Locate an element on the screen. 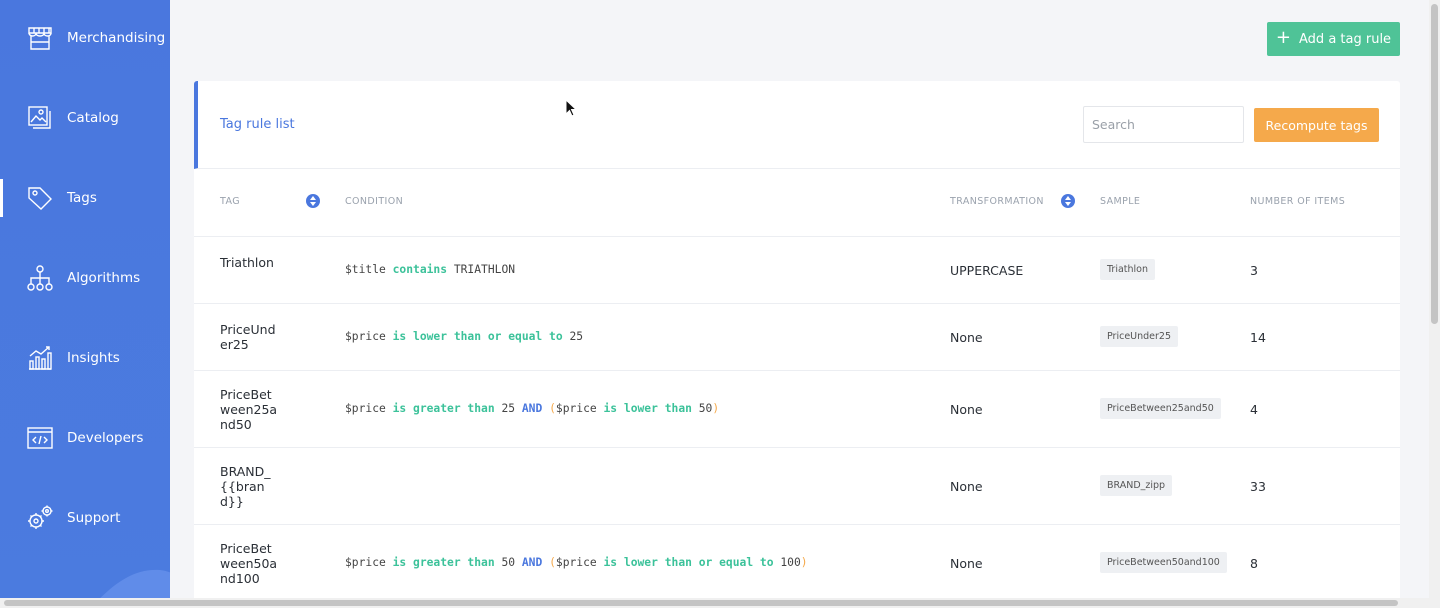 The image size is (1440, 608). sidebar-item-developers: Developers is located at coordinates (85, 438).